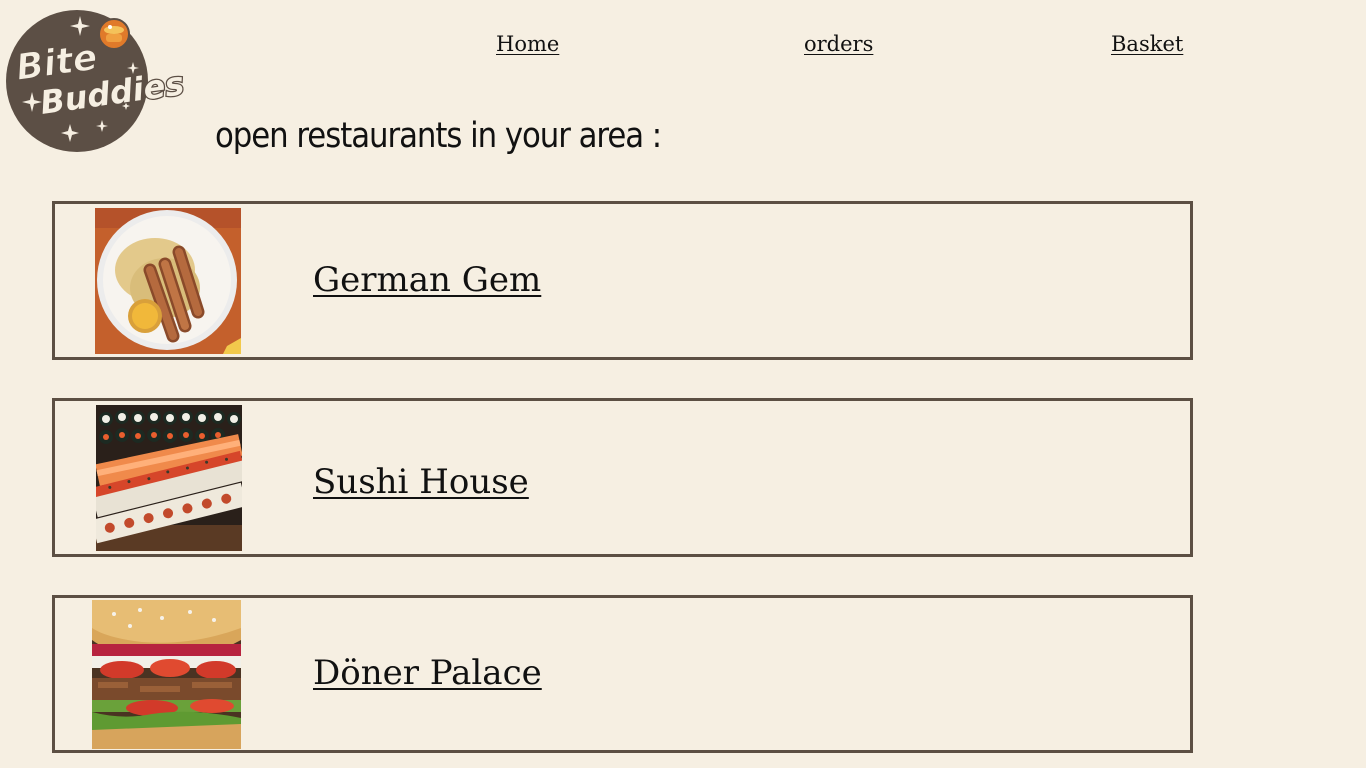 This screenshot has height=768, width=1366. I want to click on doner-kebab-photo, so click(166, 674).